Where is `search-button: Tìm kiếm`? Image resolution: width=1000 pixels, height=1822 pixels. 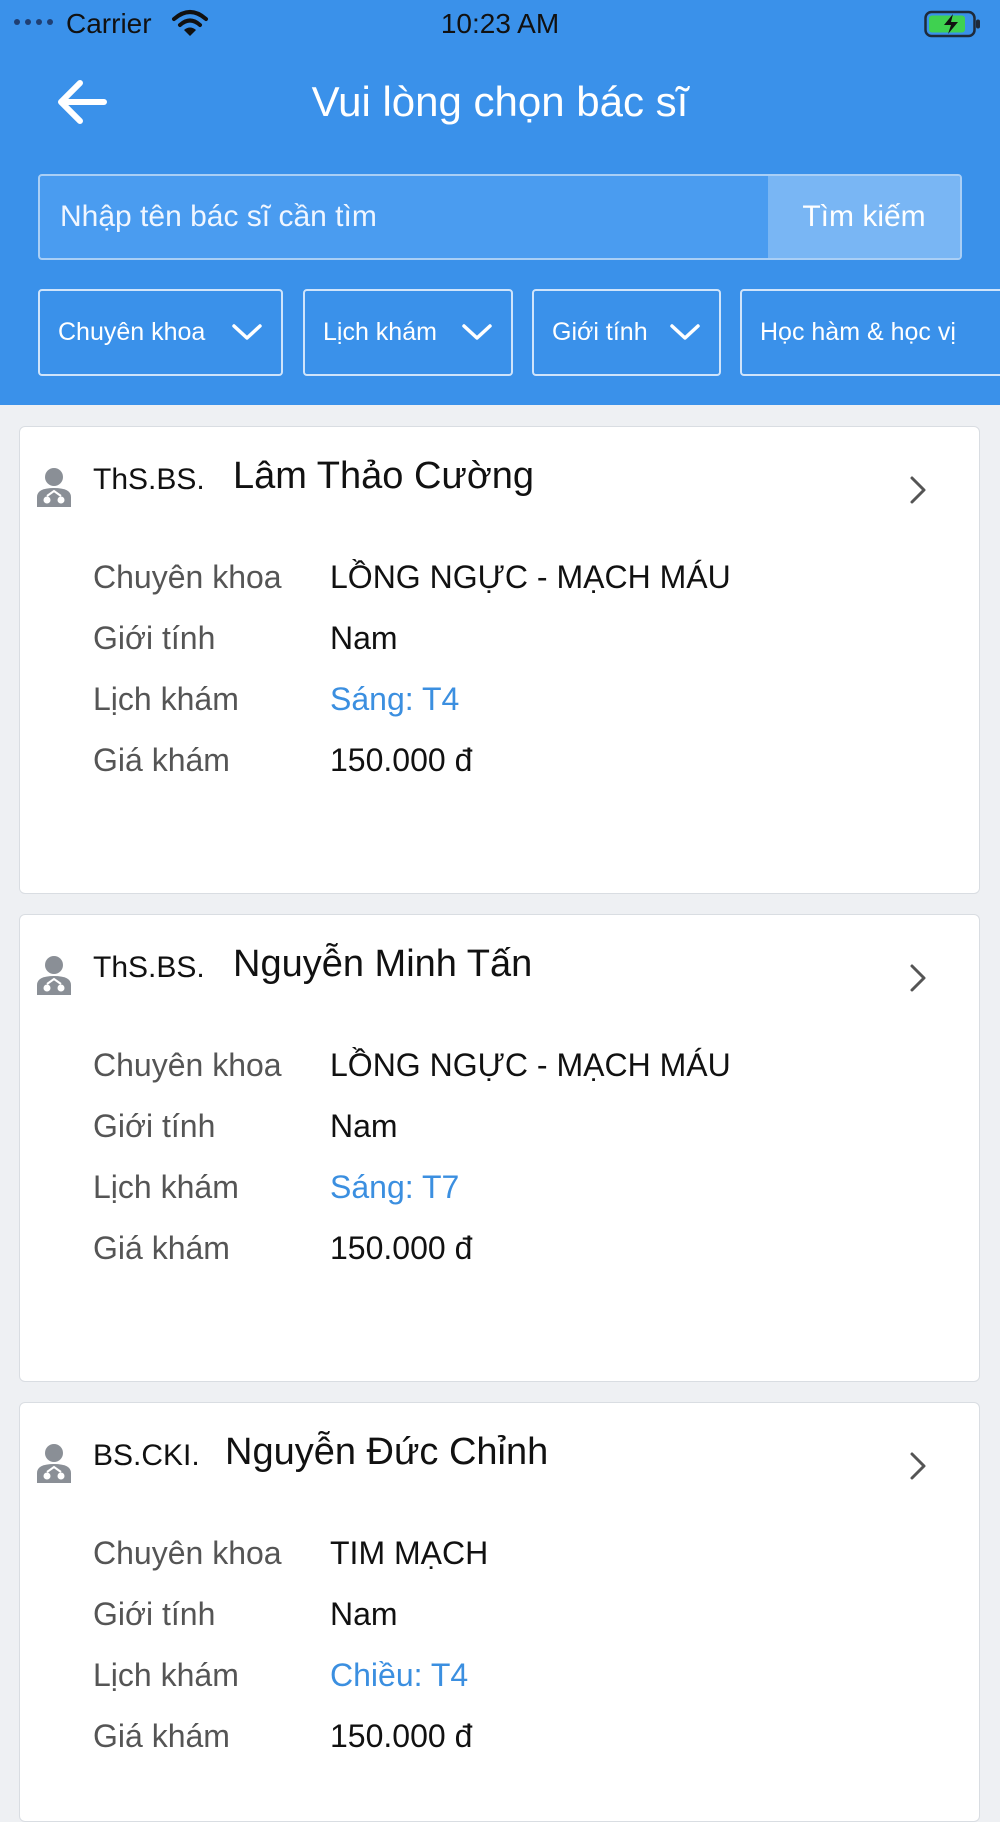
search-button: Tìm kiếm is located at coordinates (864, 217).